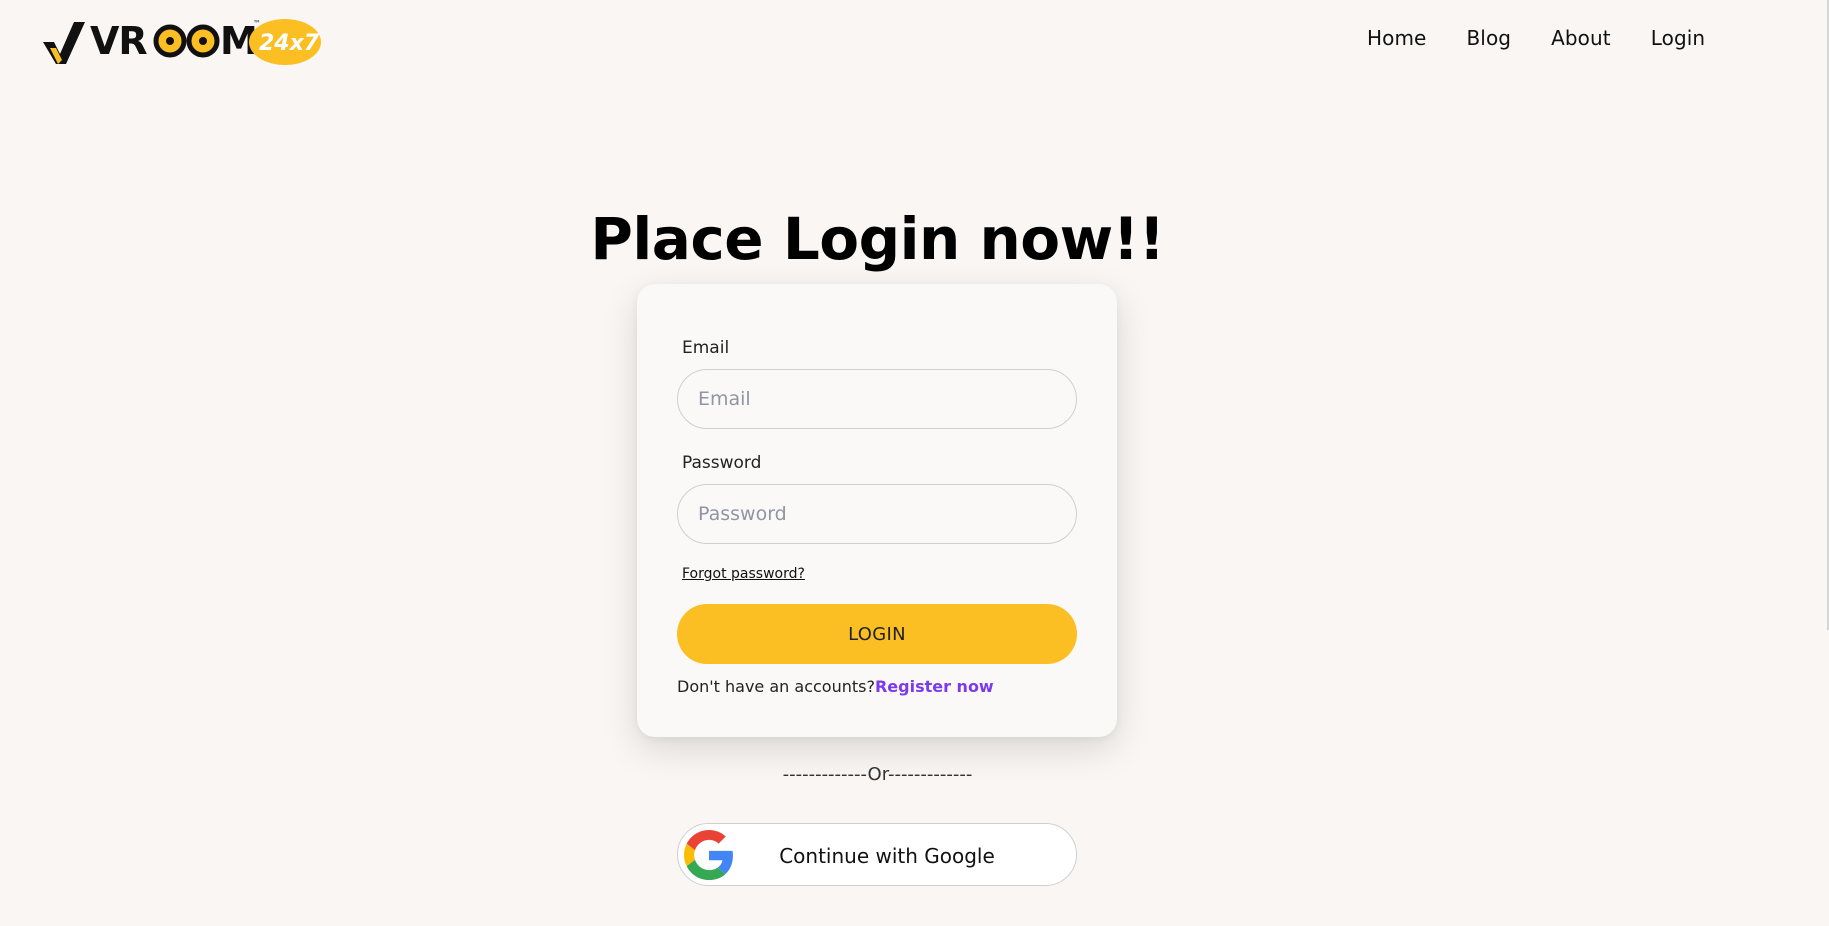 The width and height of the screenshot is (1829, 926). Describe the element at coordinates (1581, 38) in the screenshot. I see `nav-about-link: About` at that location.